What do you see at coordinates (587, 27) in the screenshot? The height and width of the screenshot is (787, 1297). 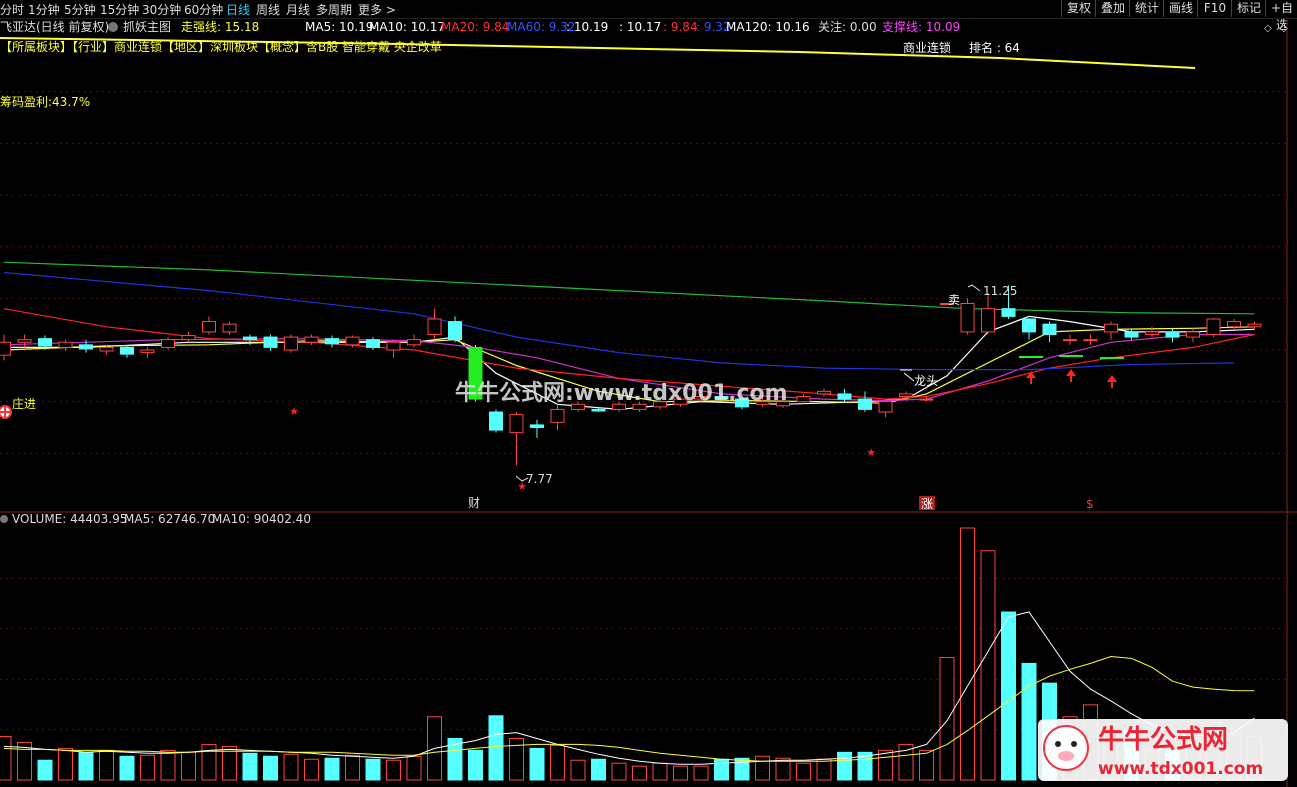 I see `ma-value-4: : 10.19` at bounding box center [587, 27].